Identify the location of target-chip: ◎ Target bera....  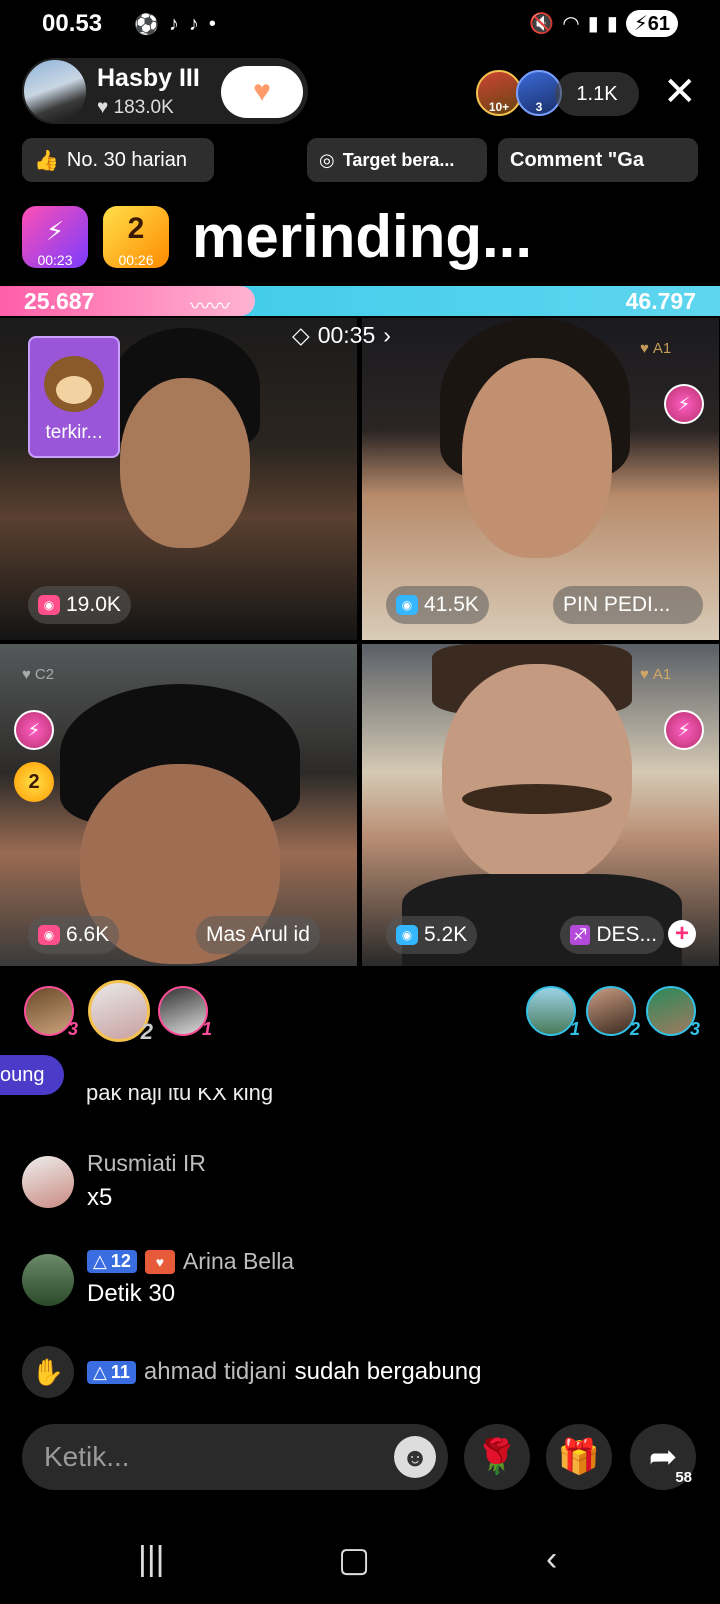
(397, 160).